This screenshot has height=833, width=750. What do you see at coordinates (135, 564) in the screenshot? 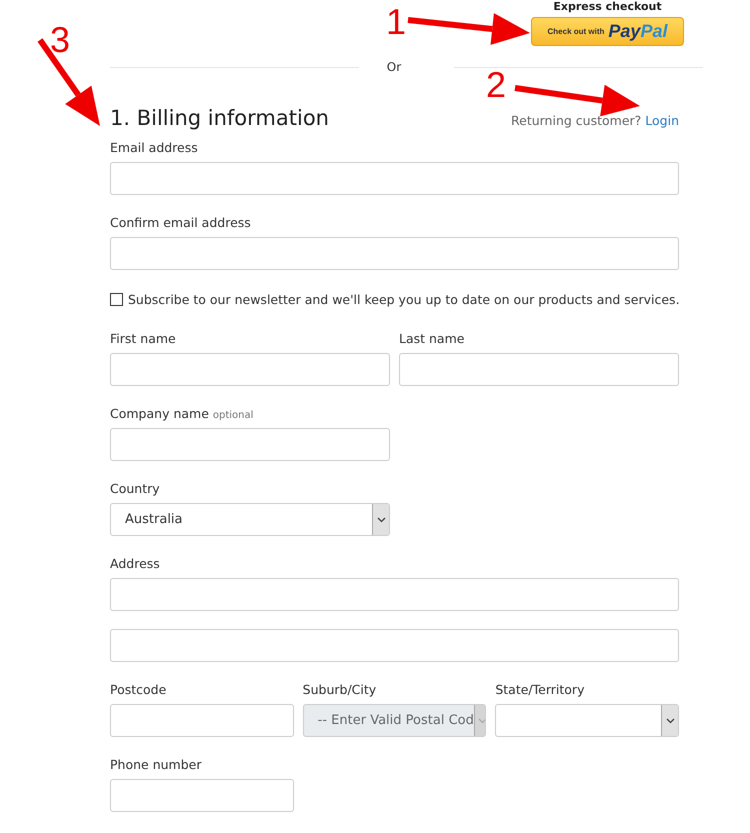
I see `field-label: Address` at bounding box center [135, 564].